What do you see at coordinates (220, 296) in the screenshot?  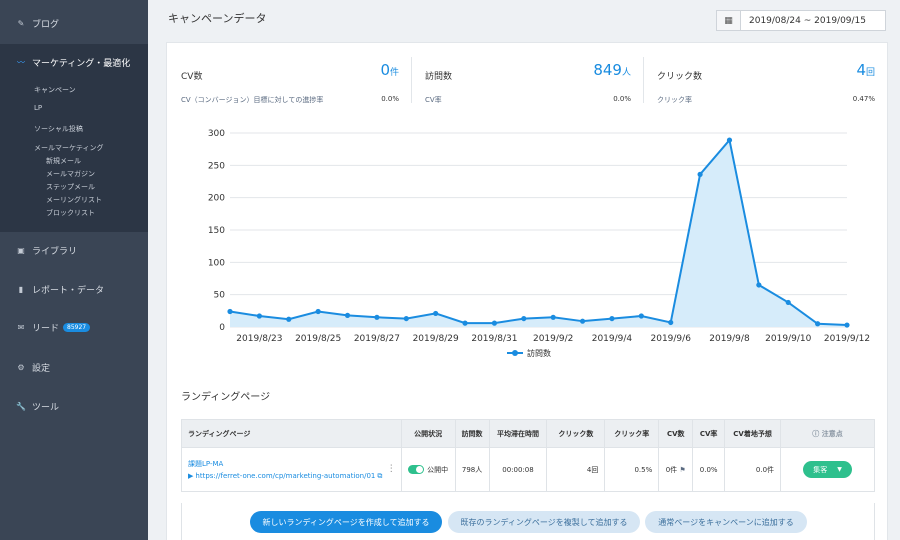 I see `y-tick-label: 50` at bounding box center [220, 296].